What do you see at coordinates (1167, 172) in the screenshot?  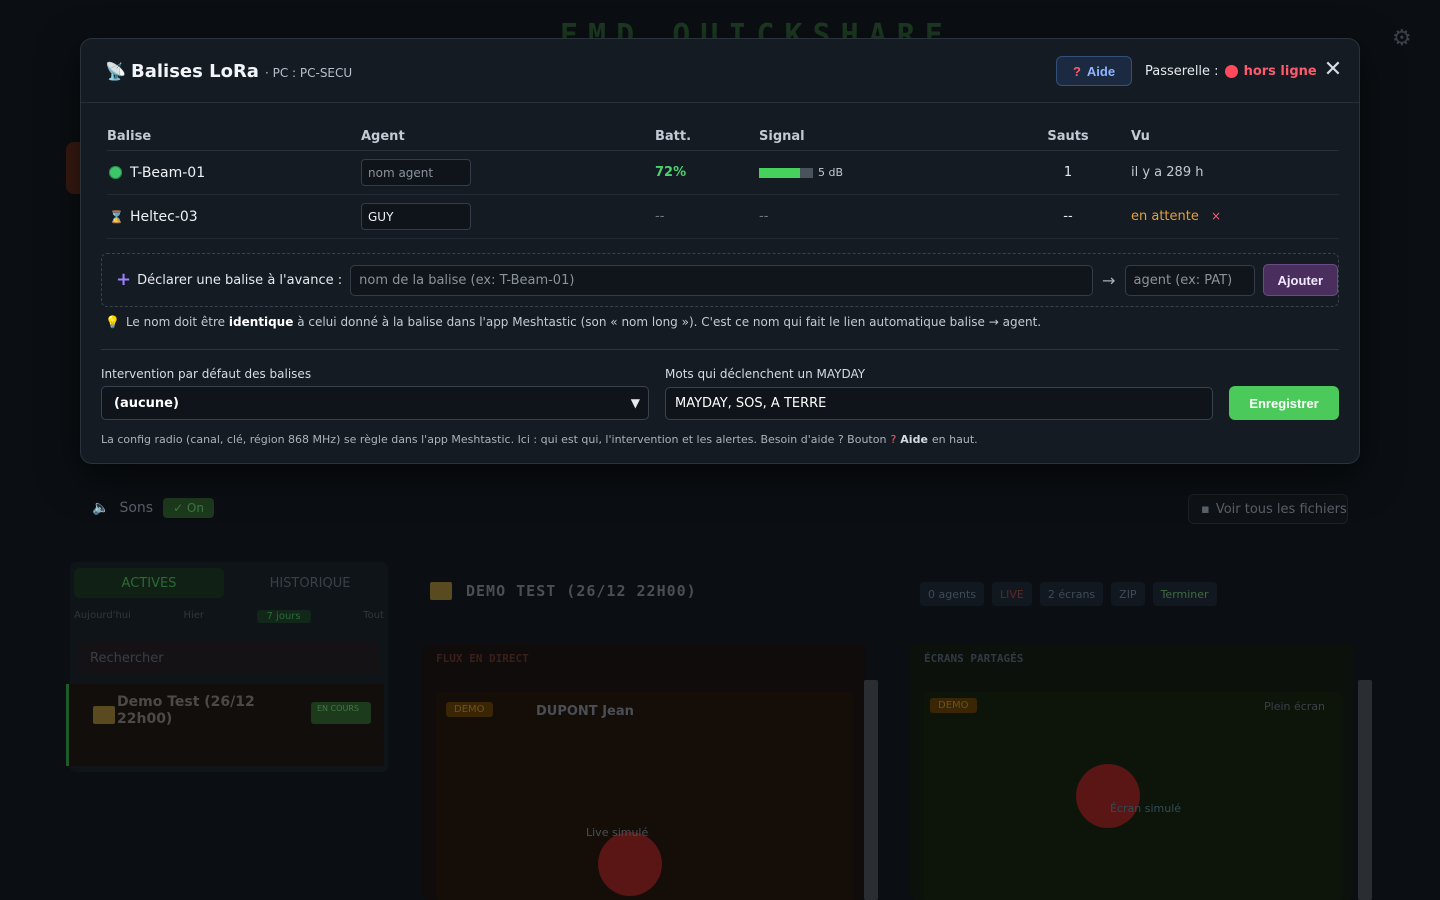 I see `last-seen: il y a 289 h` at bounding box center [1167, 172].